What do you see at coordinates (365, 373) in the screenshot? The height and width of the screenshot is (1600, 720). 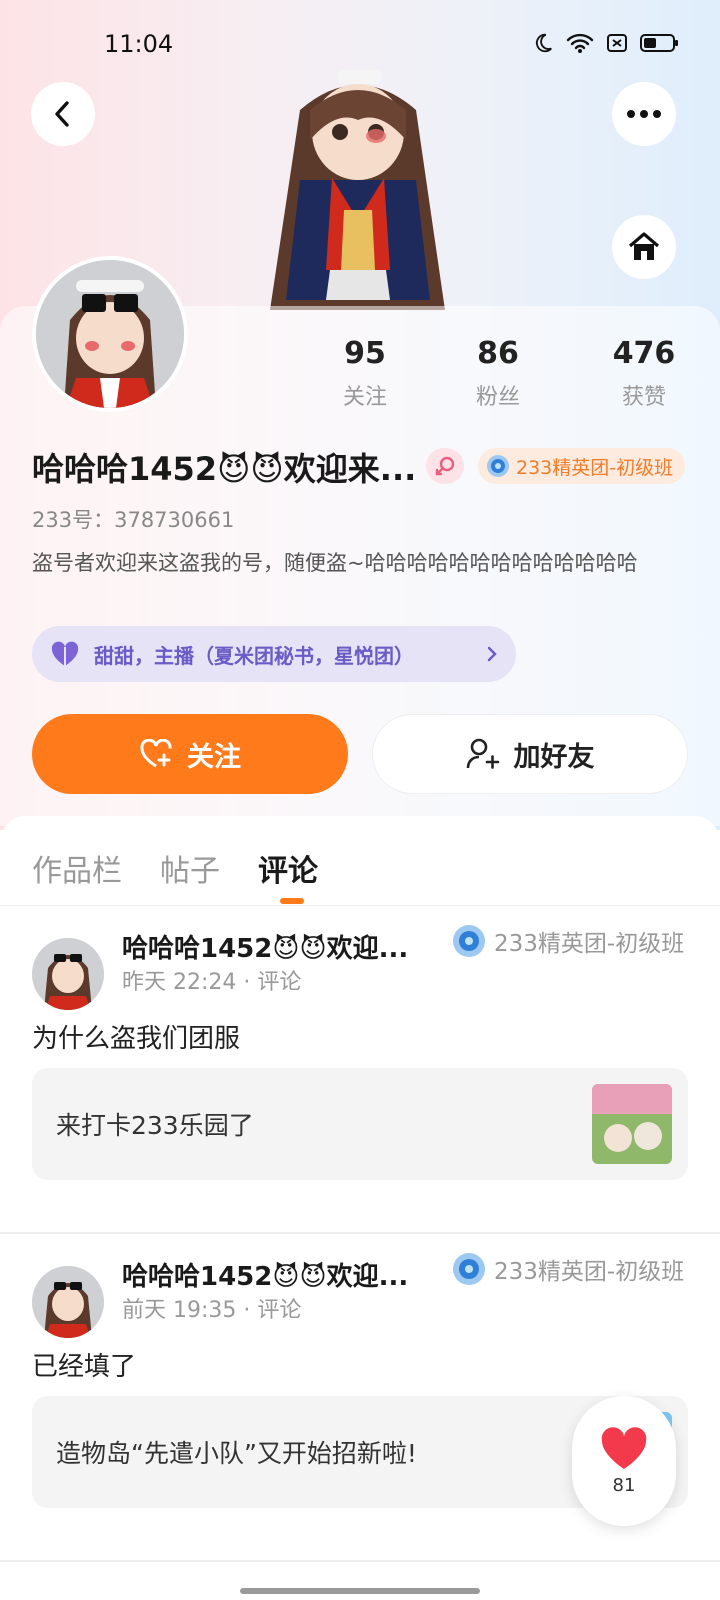 I see `stat-following: 95 关注` at bounding box center [365, 373].